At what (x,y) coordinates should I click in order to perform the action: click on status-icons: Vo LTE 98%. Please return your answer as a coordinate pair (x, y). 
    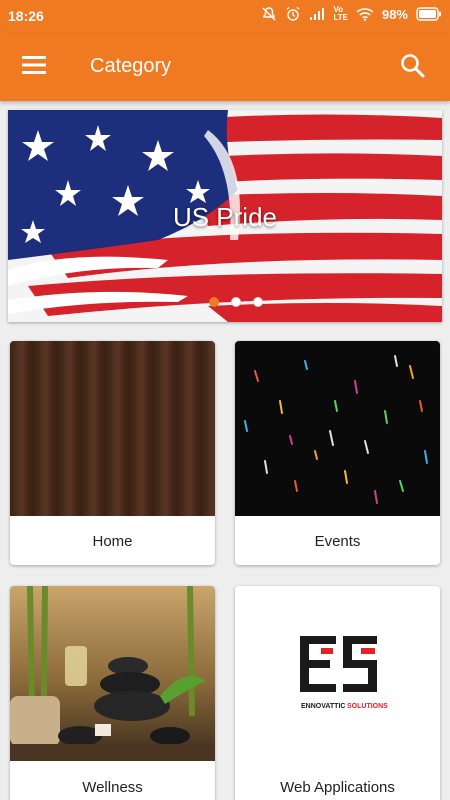
    Looking at the image, I should click on (351, 14).